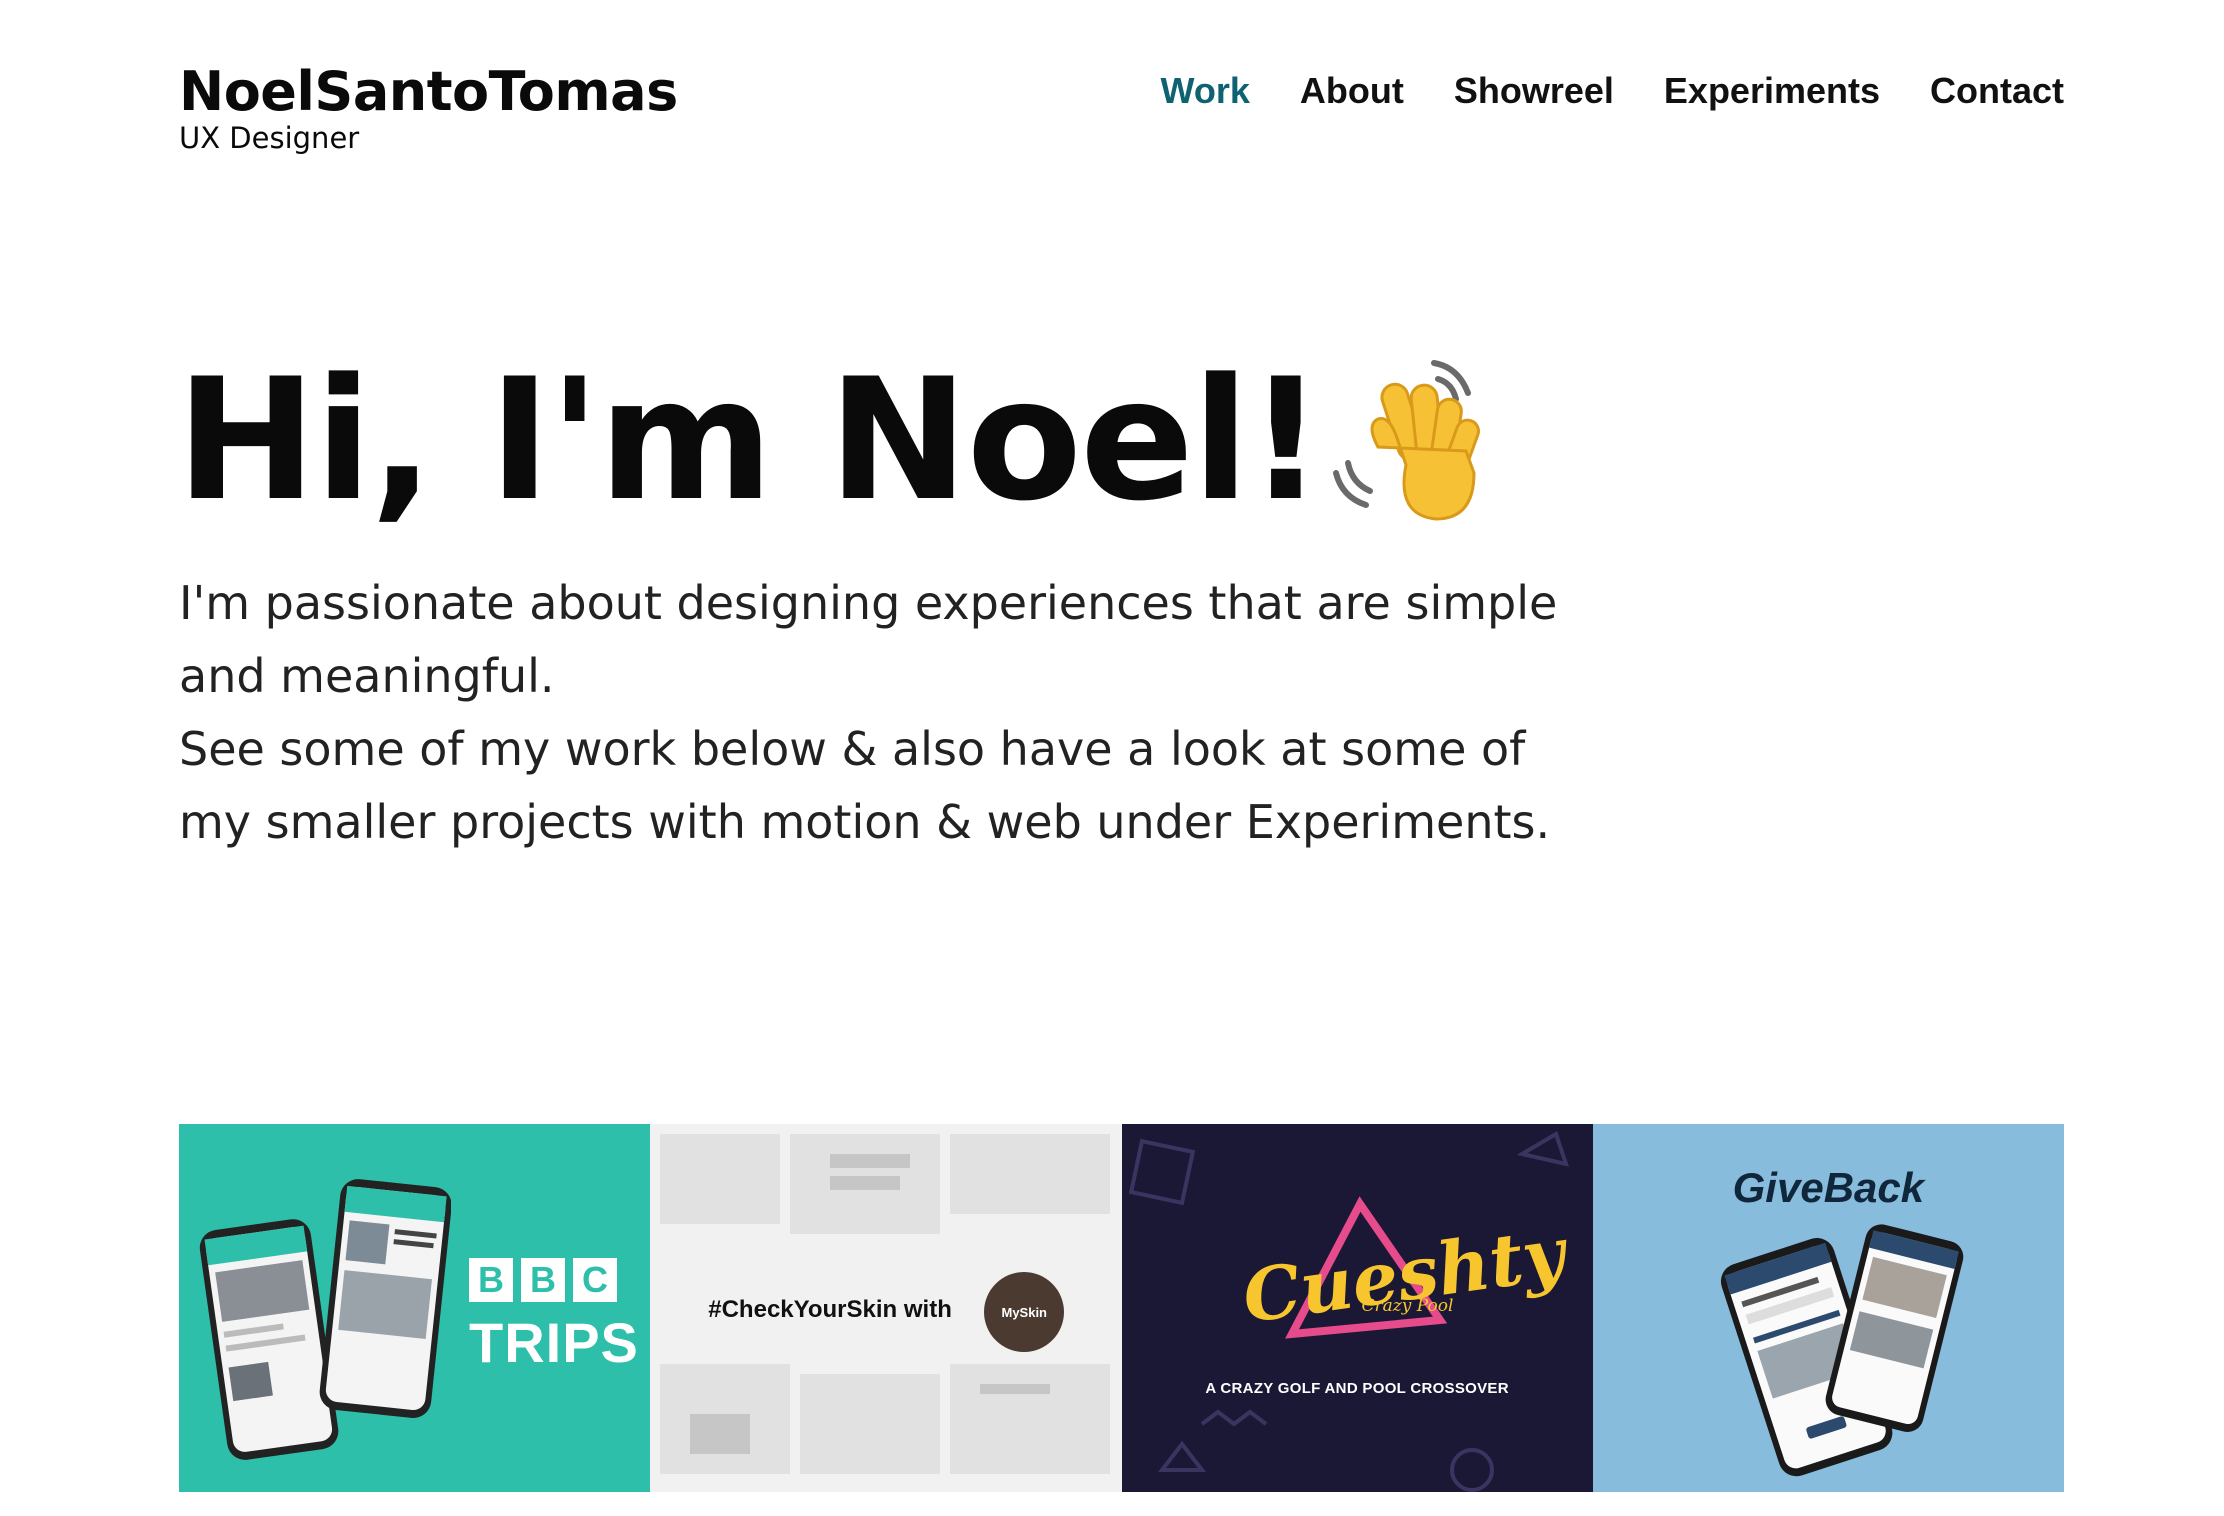 Image resolution: width=2224 pixels, height=1516 pixels. Describe the element at coordinates (1534, 91) in the screenshot. I see `nav-showreel: Showreel` at that location.